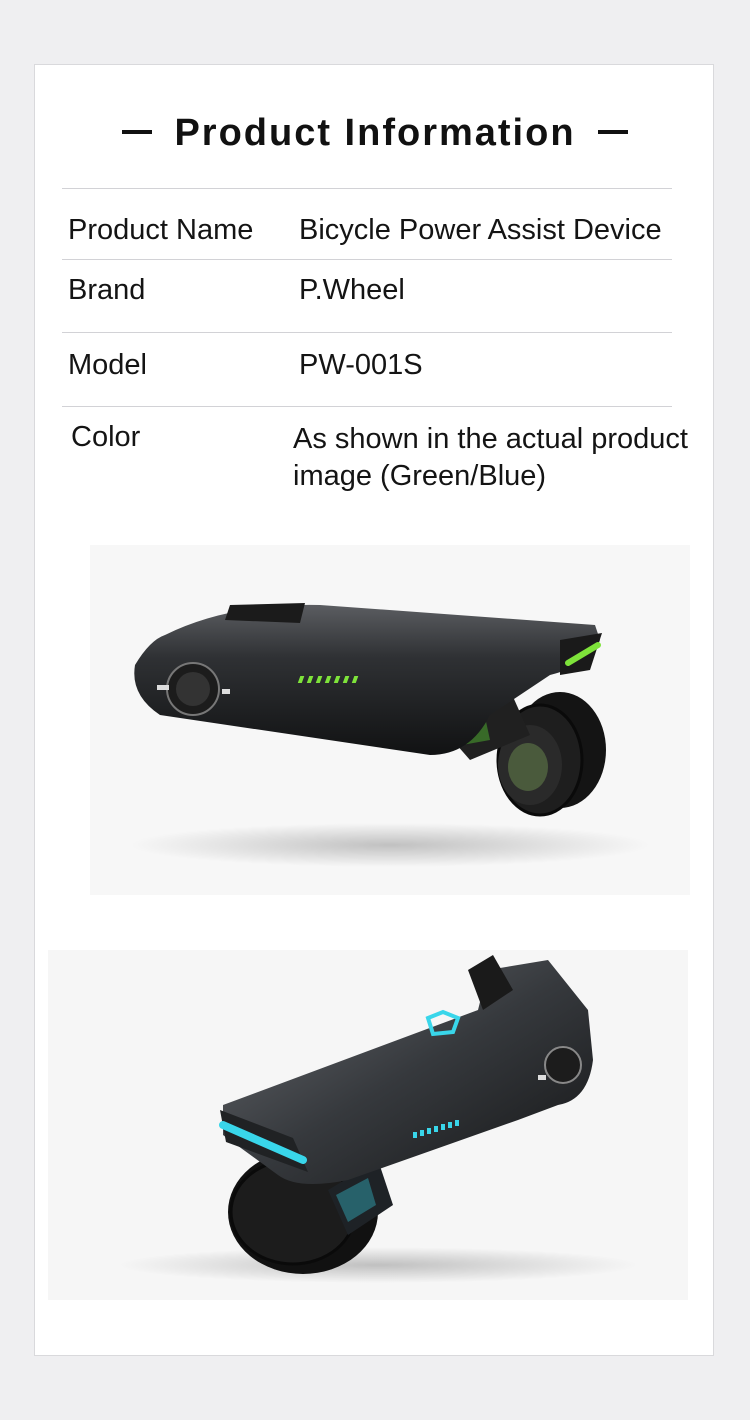  What do you see at coordinates (612, 131) in the screenshot?
I see `title-dash-right` at bounding box center [612, 131].